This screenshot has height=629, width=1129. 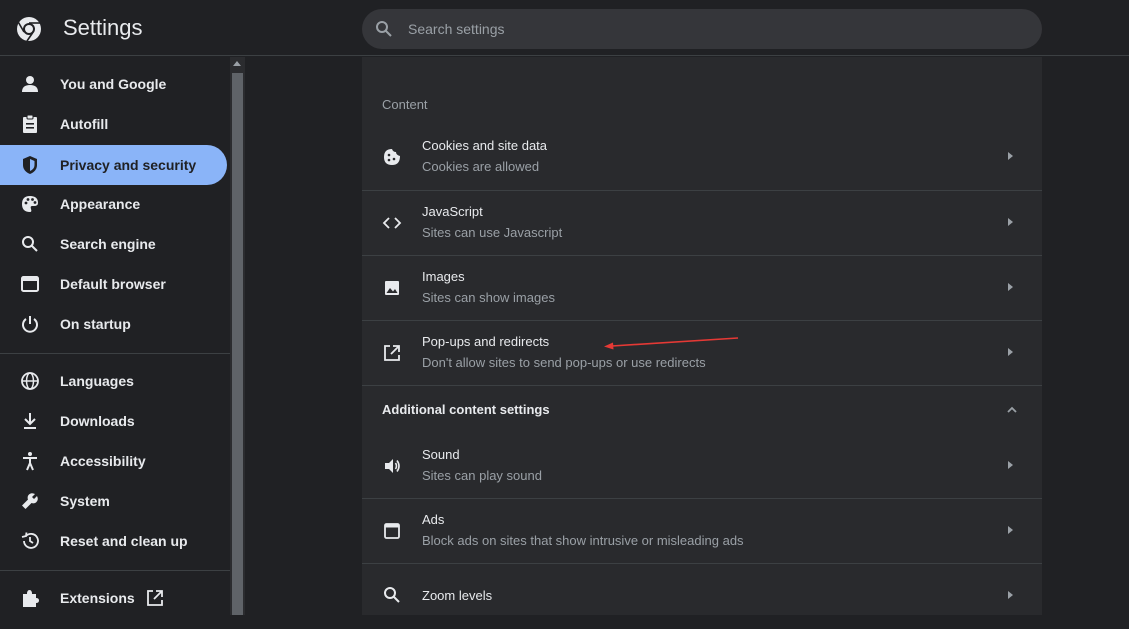 I want to click on sidebar-item-label: Extensions, so click(x=97, y=598).